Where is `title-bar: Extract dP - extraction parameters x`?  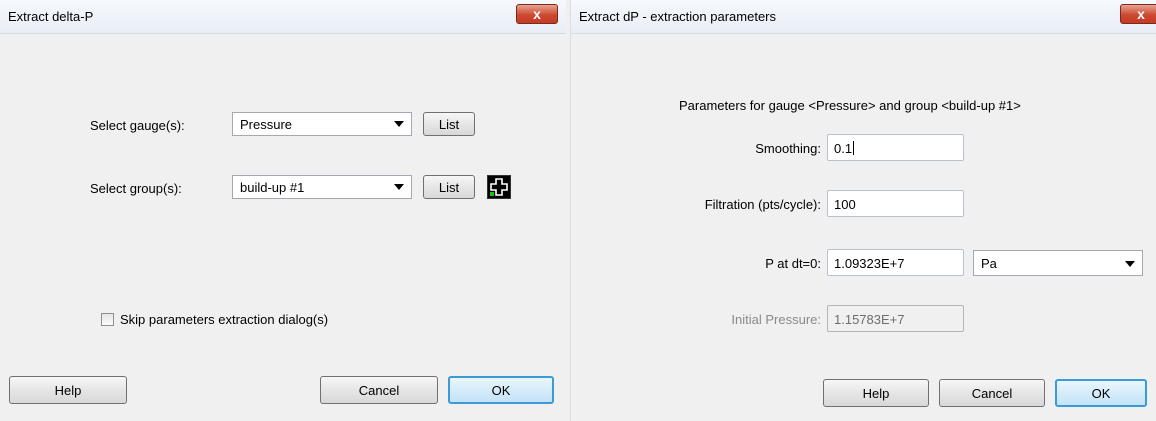 title-bar: Extract dP - extraction parameters x is located at coordinates (863, 17).